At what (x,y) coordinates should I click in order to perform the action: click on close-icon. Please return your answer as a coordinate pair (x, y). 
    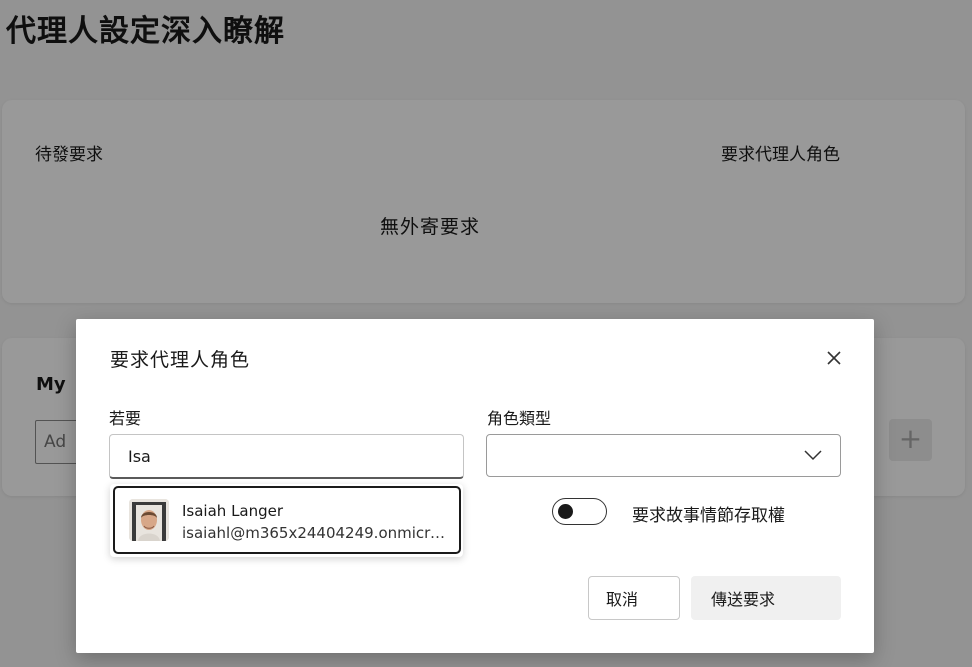
    Looking at the image, I should click on (834, 358).